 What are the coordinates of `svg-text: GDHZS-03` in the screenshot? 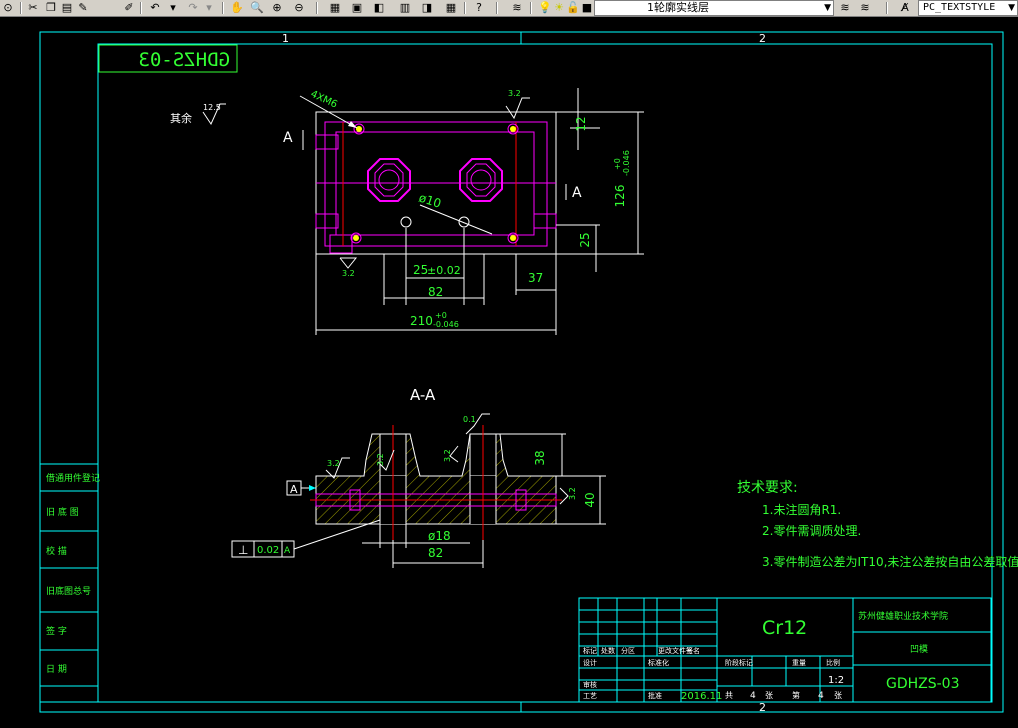 It's located at (184, 60).